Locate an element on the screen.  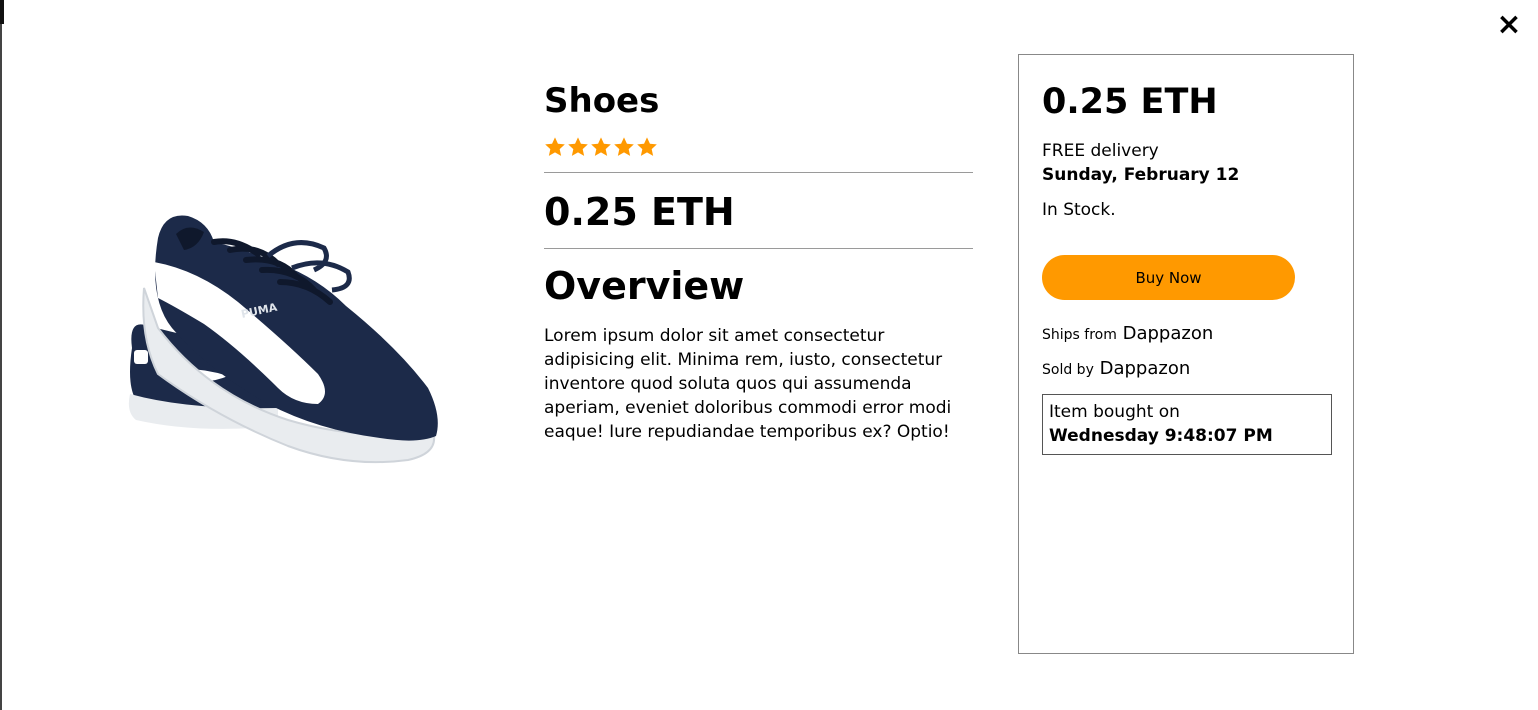
purchase-record: Item bought on Wednesday 9:48:07 PM is located at coordinates (1187, 424).